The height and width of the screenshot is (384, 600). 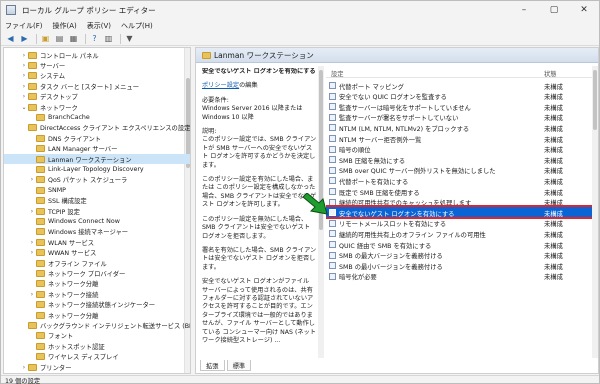 What do you see at coordinates (524, 10) in the screenshot?
I see `minimize-button: –` at bounding box center [524, 10].